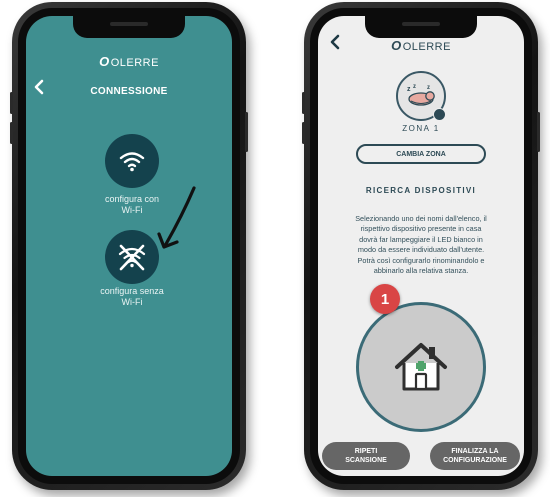  I want to click on configure-with-wifi-button, so click(132, 161).